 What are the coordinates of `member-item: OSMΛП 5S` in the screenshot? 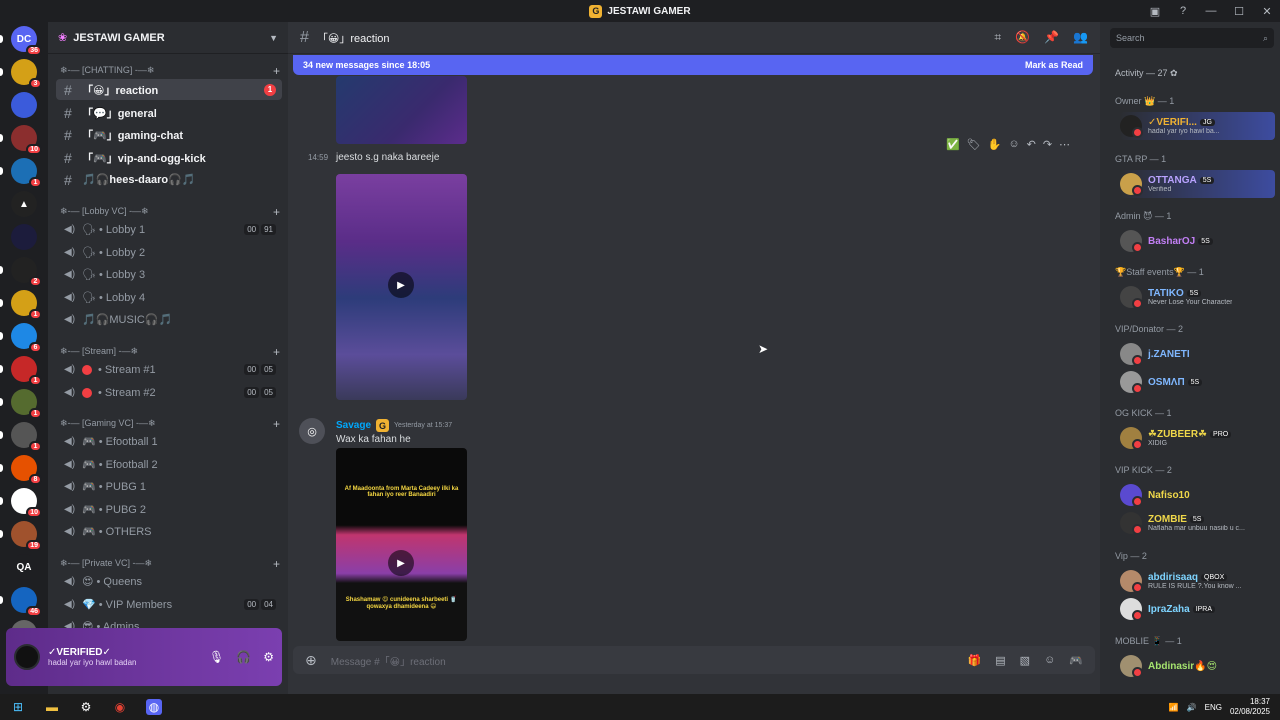 It's located at (1197, 382).